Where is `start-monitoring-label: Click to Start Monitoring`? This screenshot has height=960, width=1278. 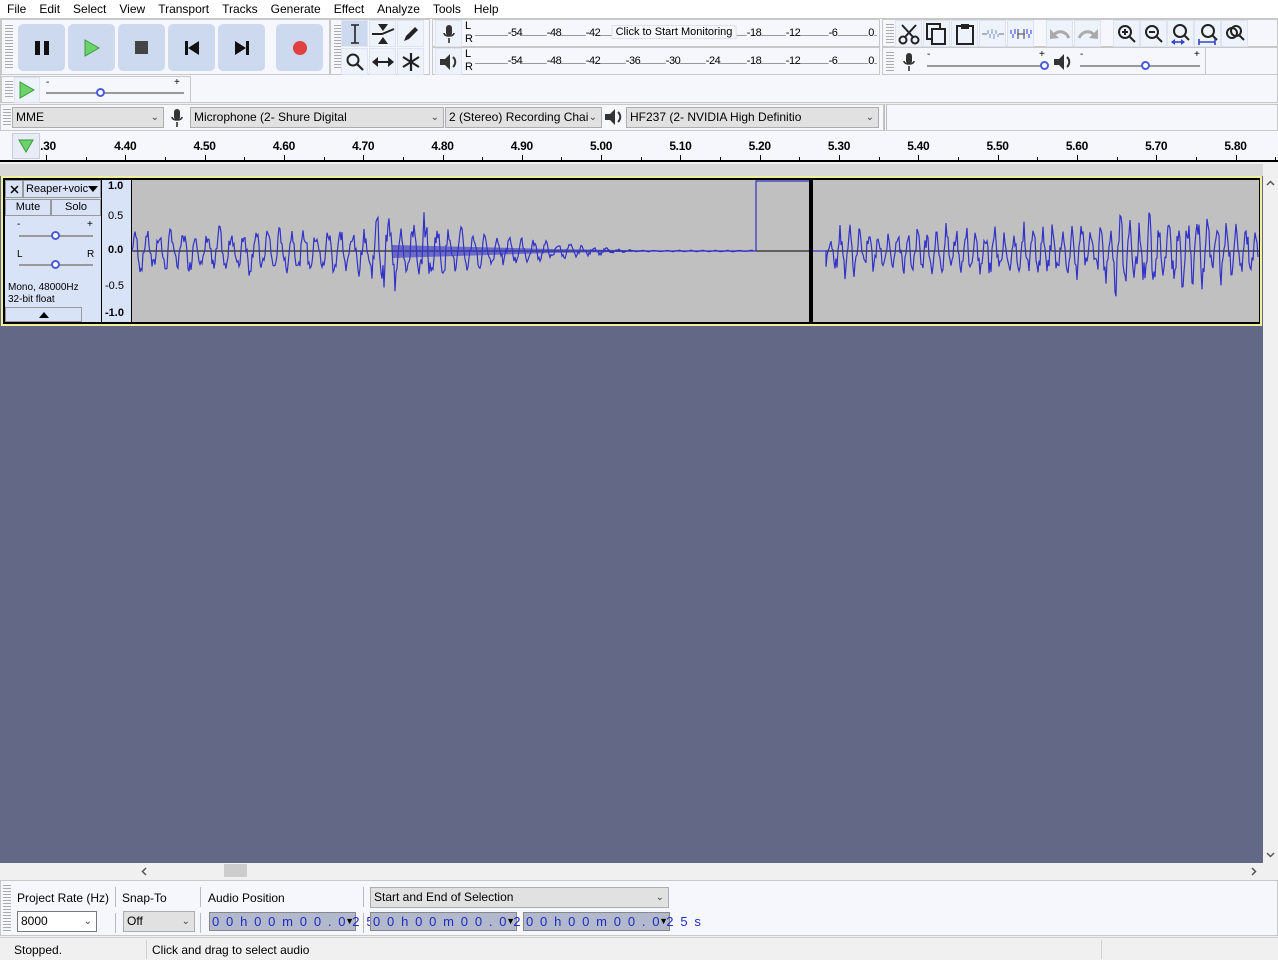
start-monitoring-label: Click to Start Monitoring is located at coordinates (674, 32).